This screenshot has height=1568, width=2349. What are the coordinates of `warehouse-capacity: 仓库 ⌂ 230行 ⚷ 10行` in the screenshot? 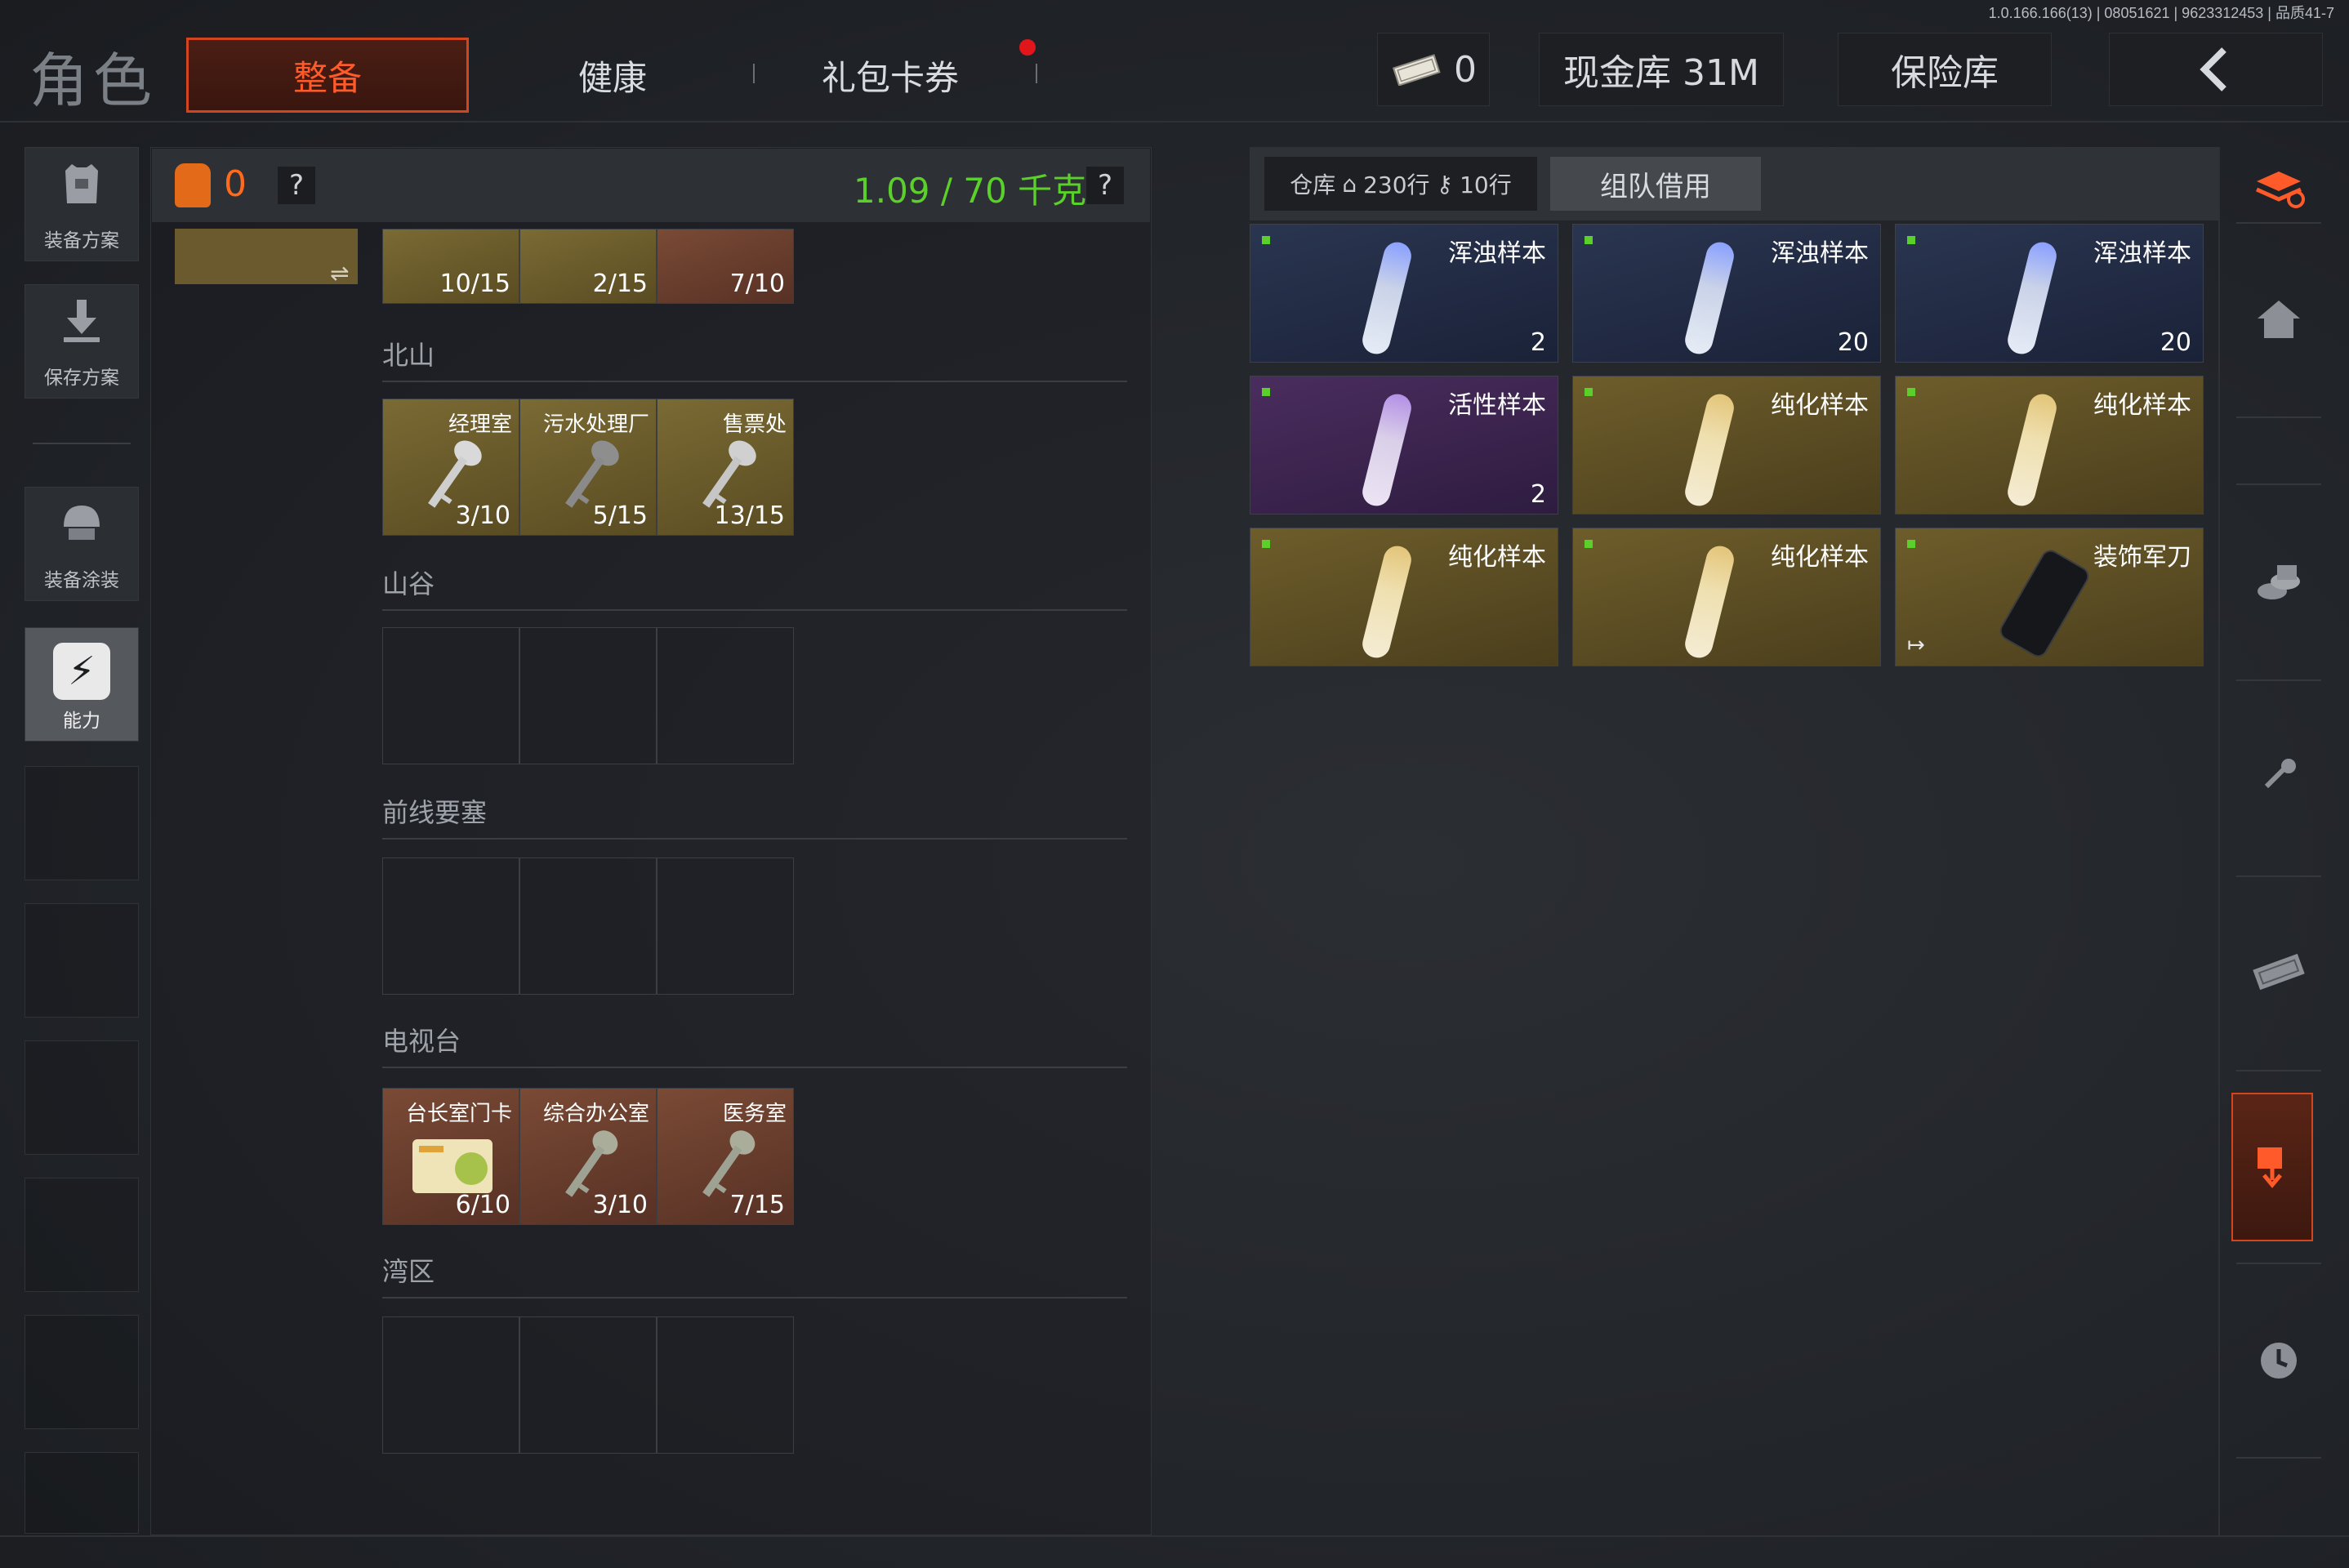 It's located at (1400, 184).